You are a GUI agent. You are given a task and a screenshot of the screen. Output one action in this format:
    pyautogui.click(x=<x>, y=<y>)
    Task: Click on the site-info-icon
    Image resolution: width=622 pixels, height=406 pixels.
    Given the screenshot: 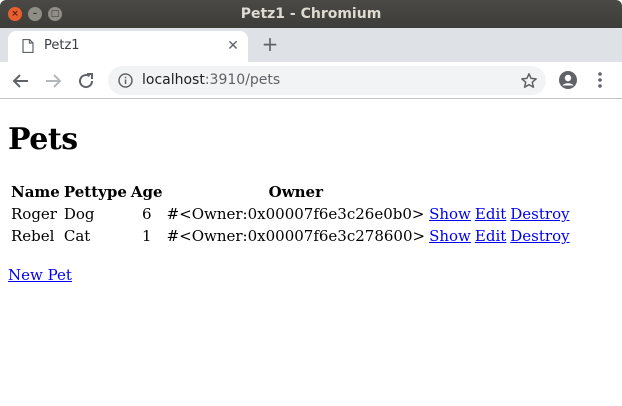 What is the action you would take?
    pyautogui.click(x=125, y=80)
    